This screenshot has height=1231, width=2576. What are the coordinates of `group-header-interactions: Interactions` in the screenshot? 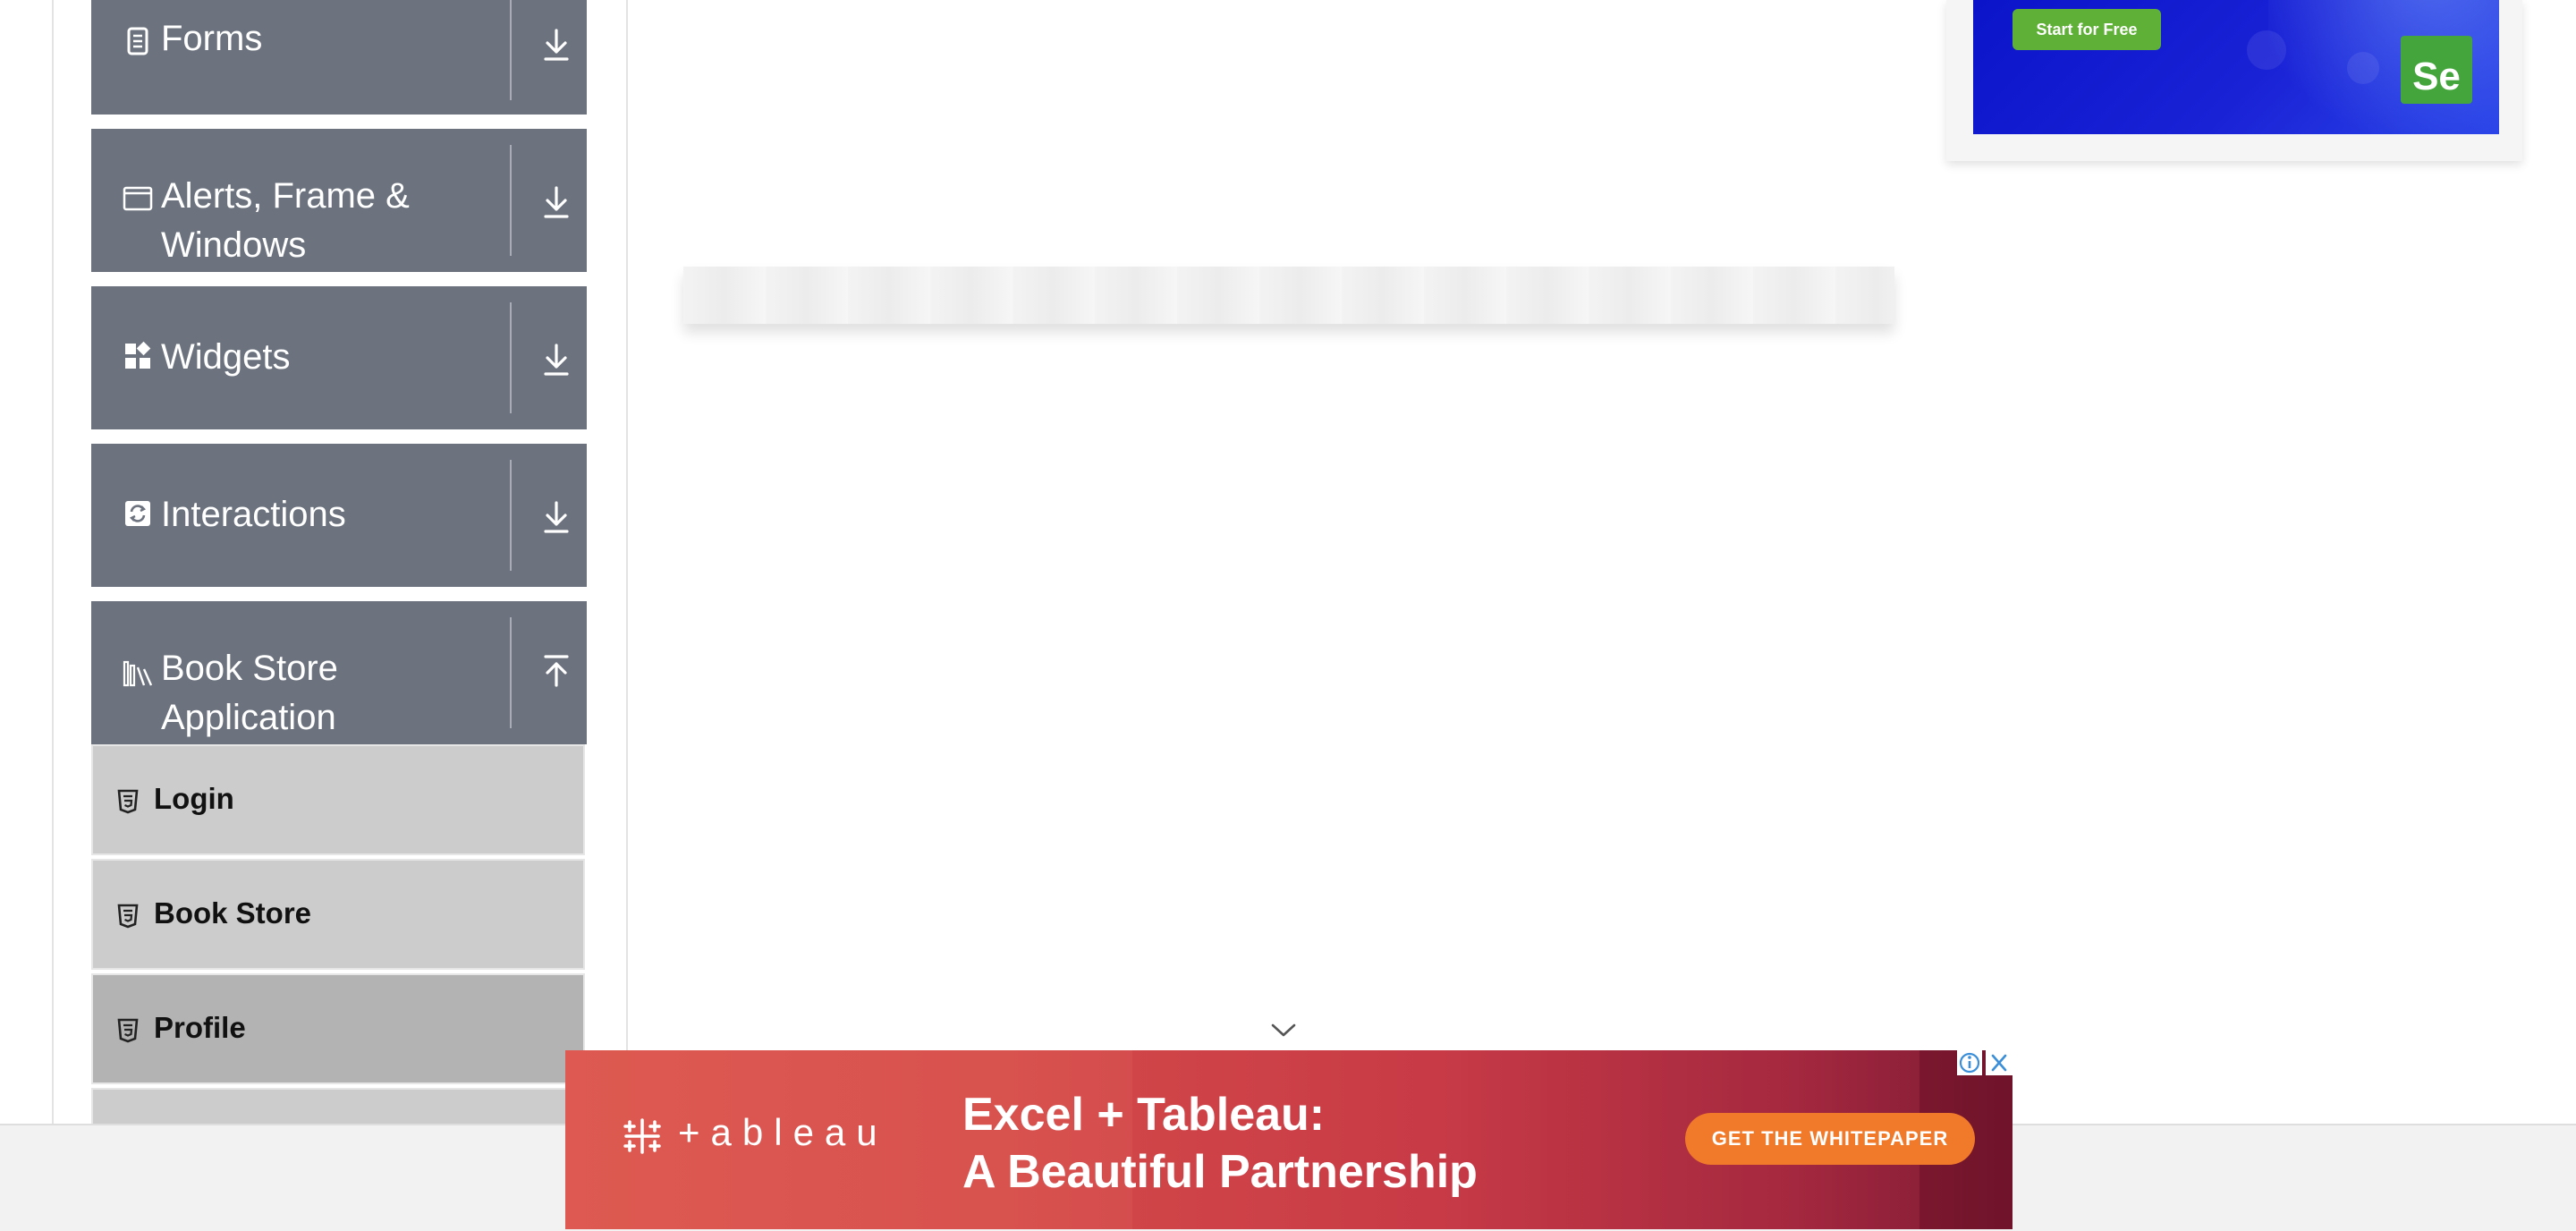 It's located at (339, 515).